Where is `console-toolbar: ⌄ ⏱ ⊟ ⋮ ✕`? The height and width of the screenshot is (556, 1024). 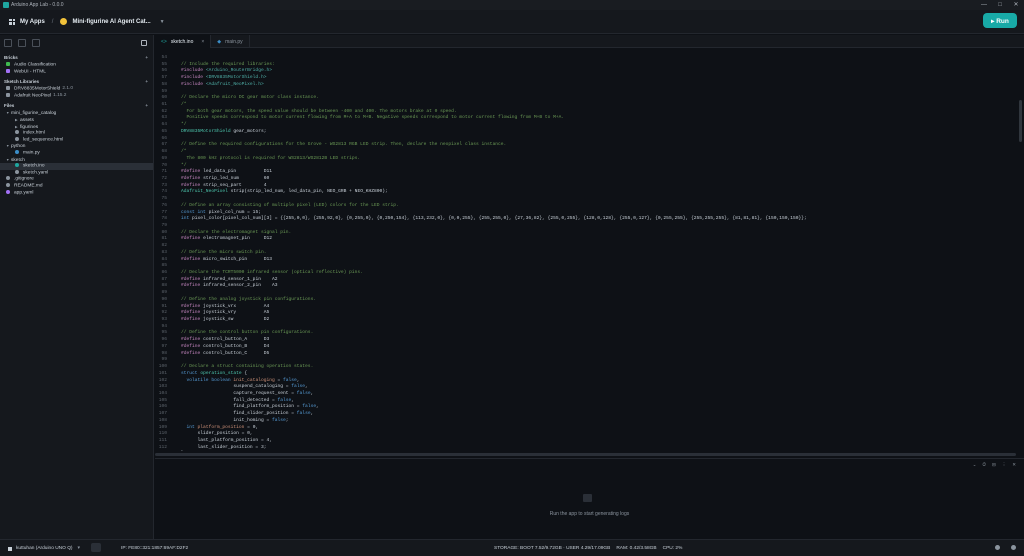 console-toolbar: ⌄ ⏱ ⊟ ⋮ ✕ is located at coordinates (991, 465).